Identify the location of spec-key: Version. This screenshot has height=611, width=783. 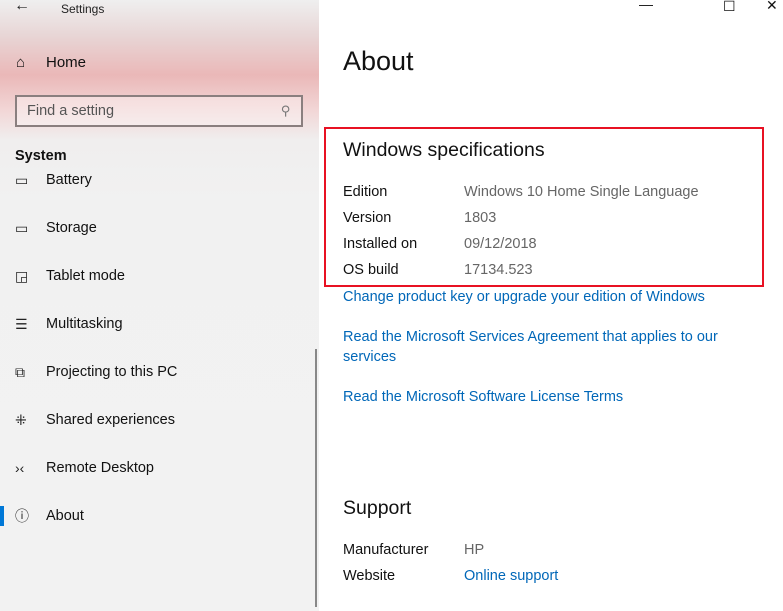
(367, 218).